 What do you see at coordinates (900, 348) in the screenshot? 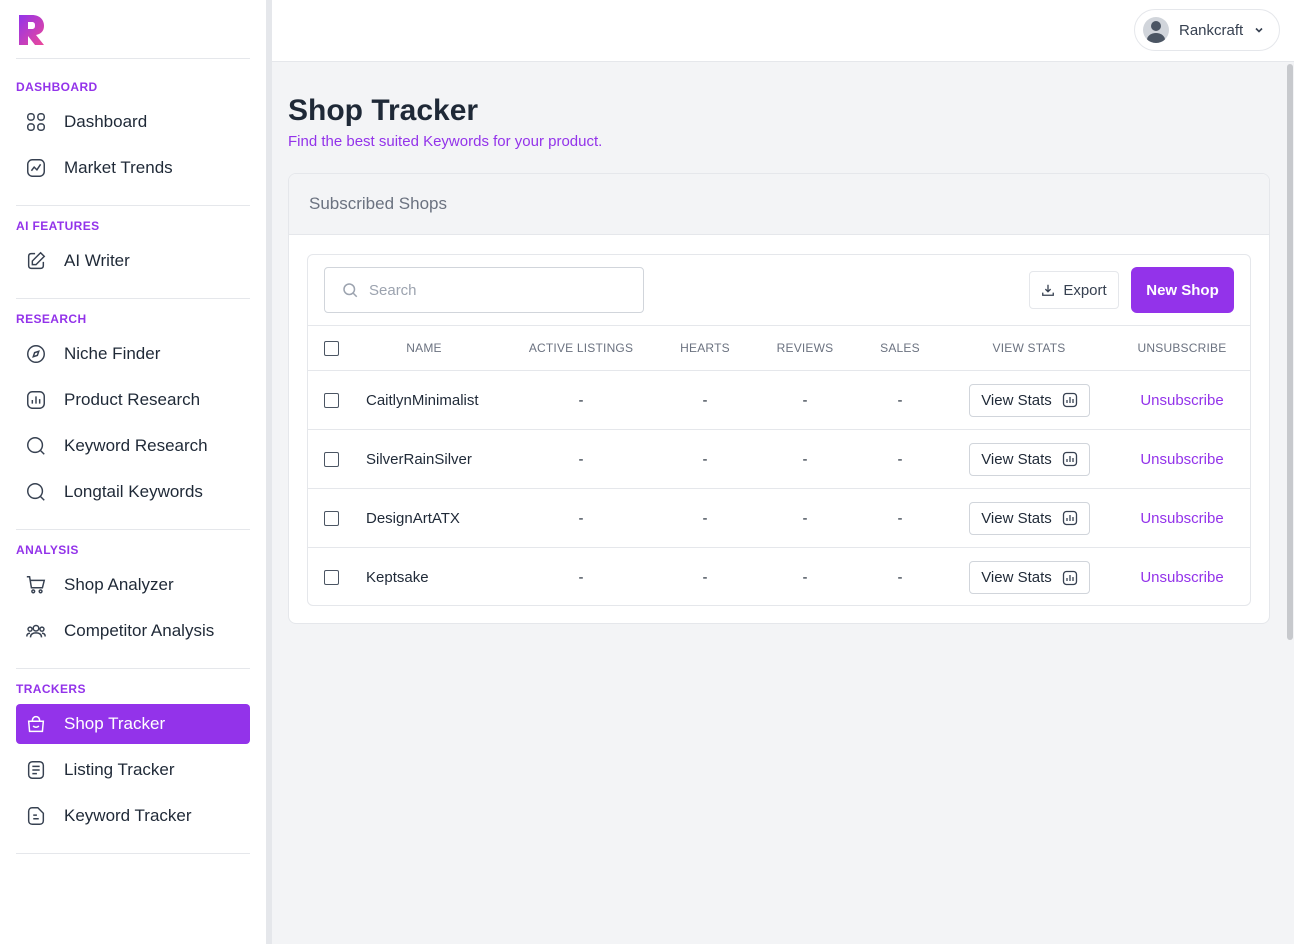
I see `column-header-sales: SALES` at bounding box center [900, 348].